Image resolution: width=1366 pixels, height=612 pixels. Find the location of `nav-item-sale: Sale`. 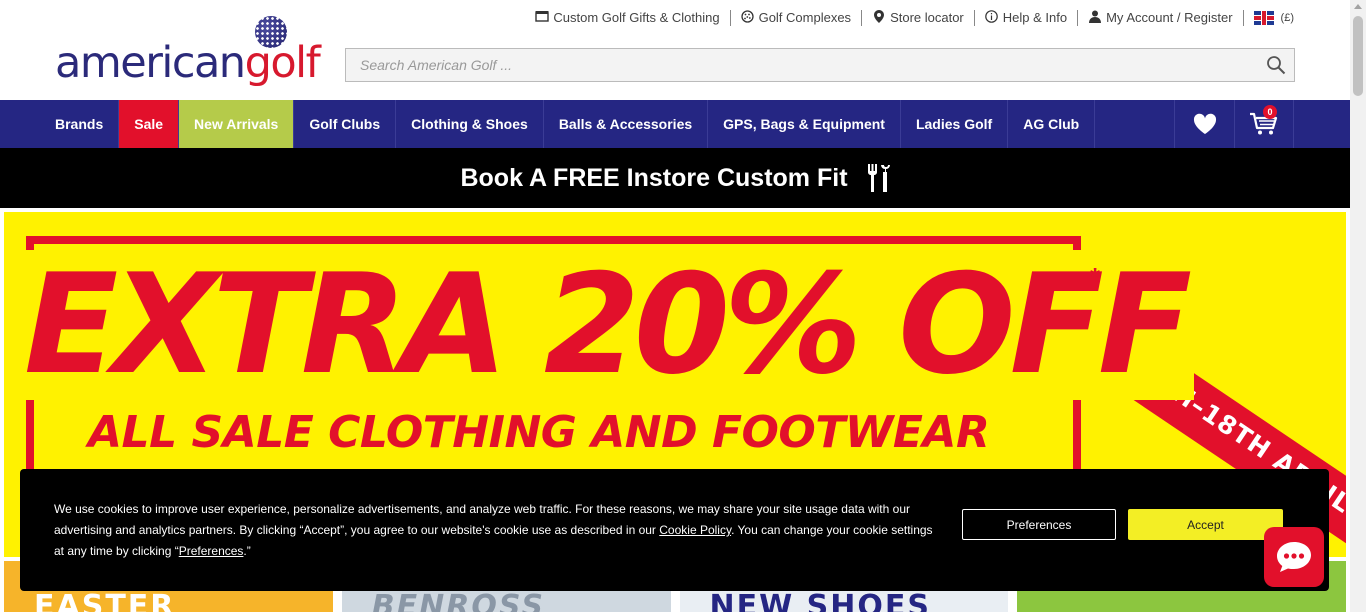

nav-item-sale: Sale is located at coordinates (149, 124).